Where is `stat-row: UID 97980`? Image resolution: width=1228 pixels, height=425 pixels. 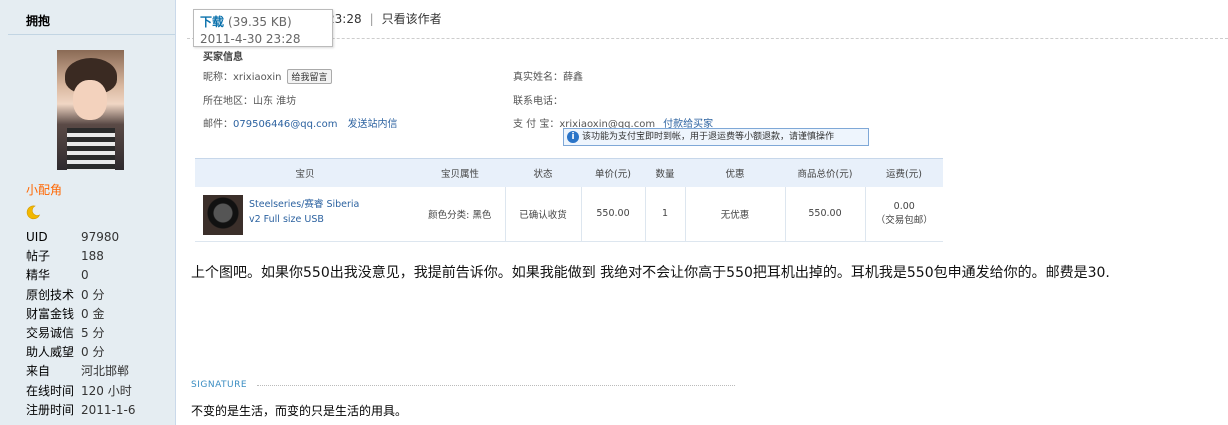
stat-row: UID 97980 is located at coordinates (80, 237).